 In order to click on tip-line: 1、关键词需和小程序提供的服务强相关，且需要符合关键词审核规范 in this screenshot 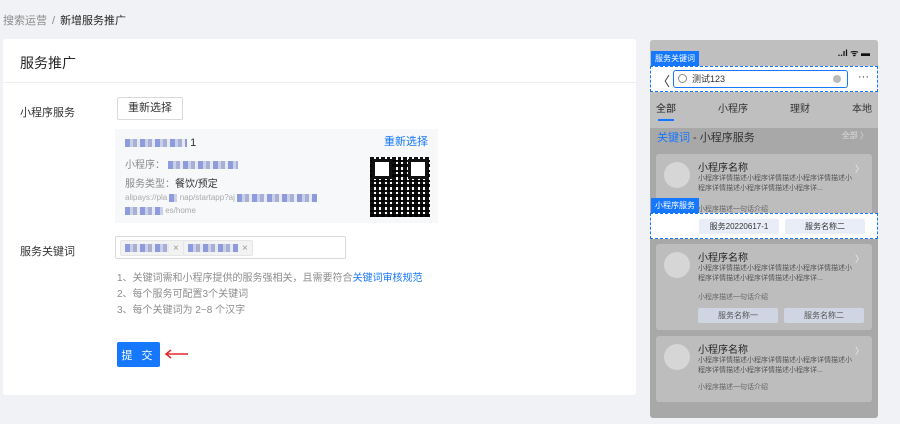, I will do `click(270, 279)`.